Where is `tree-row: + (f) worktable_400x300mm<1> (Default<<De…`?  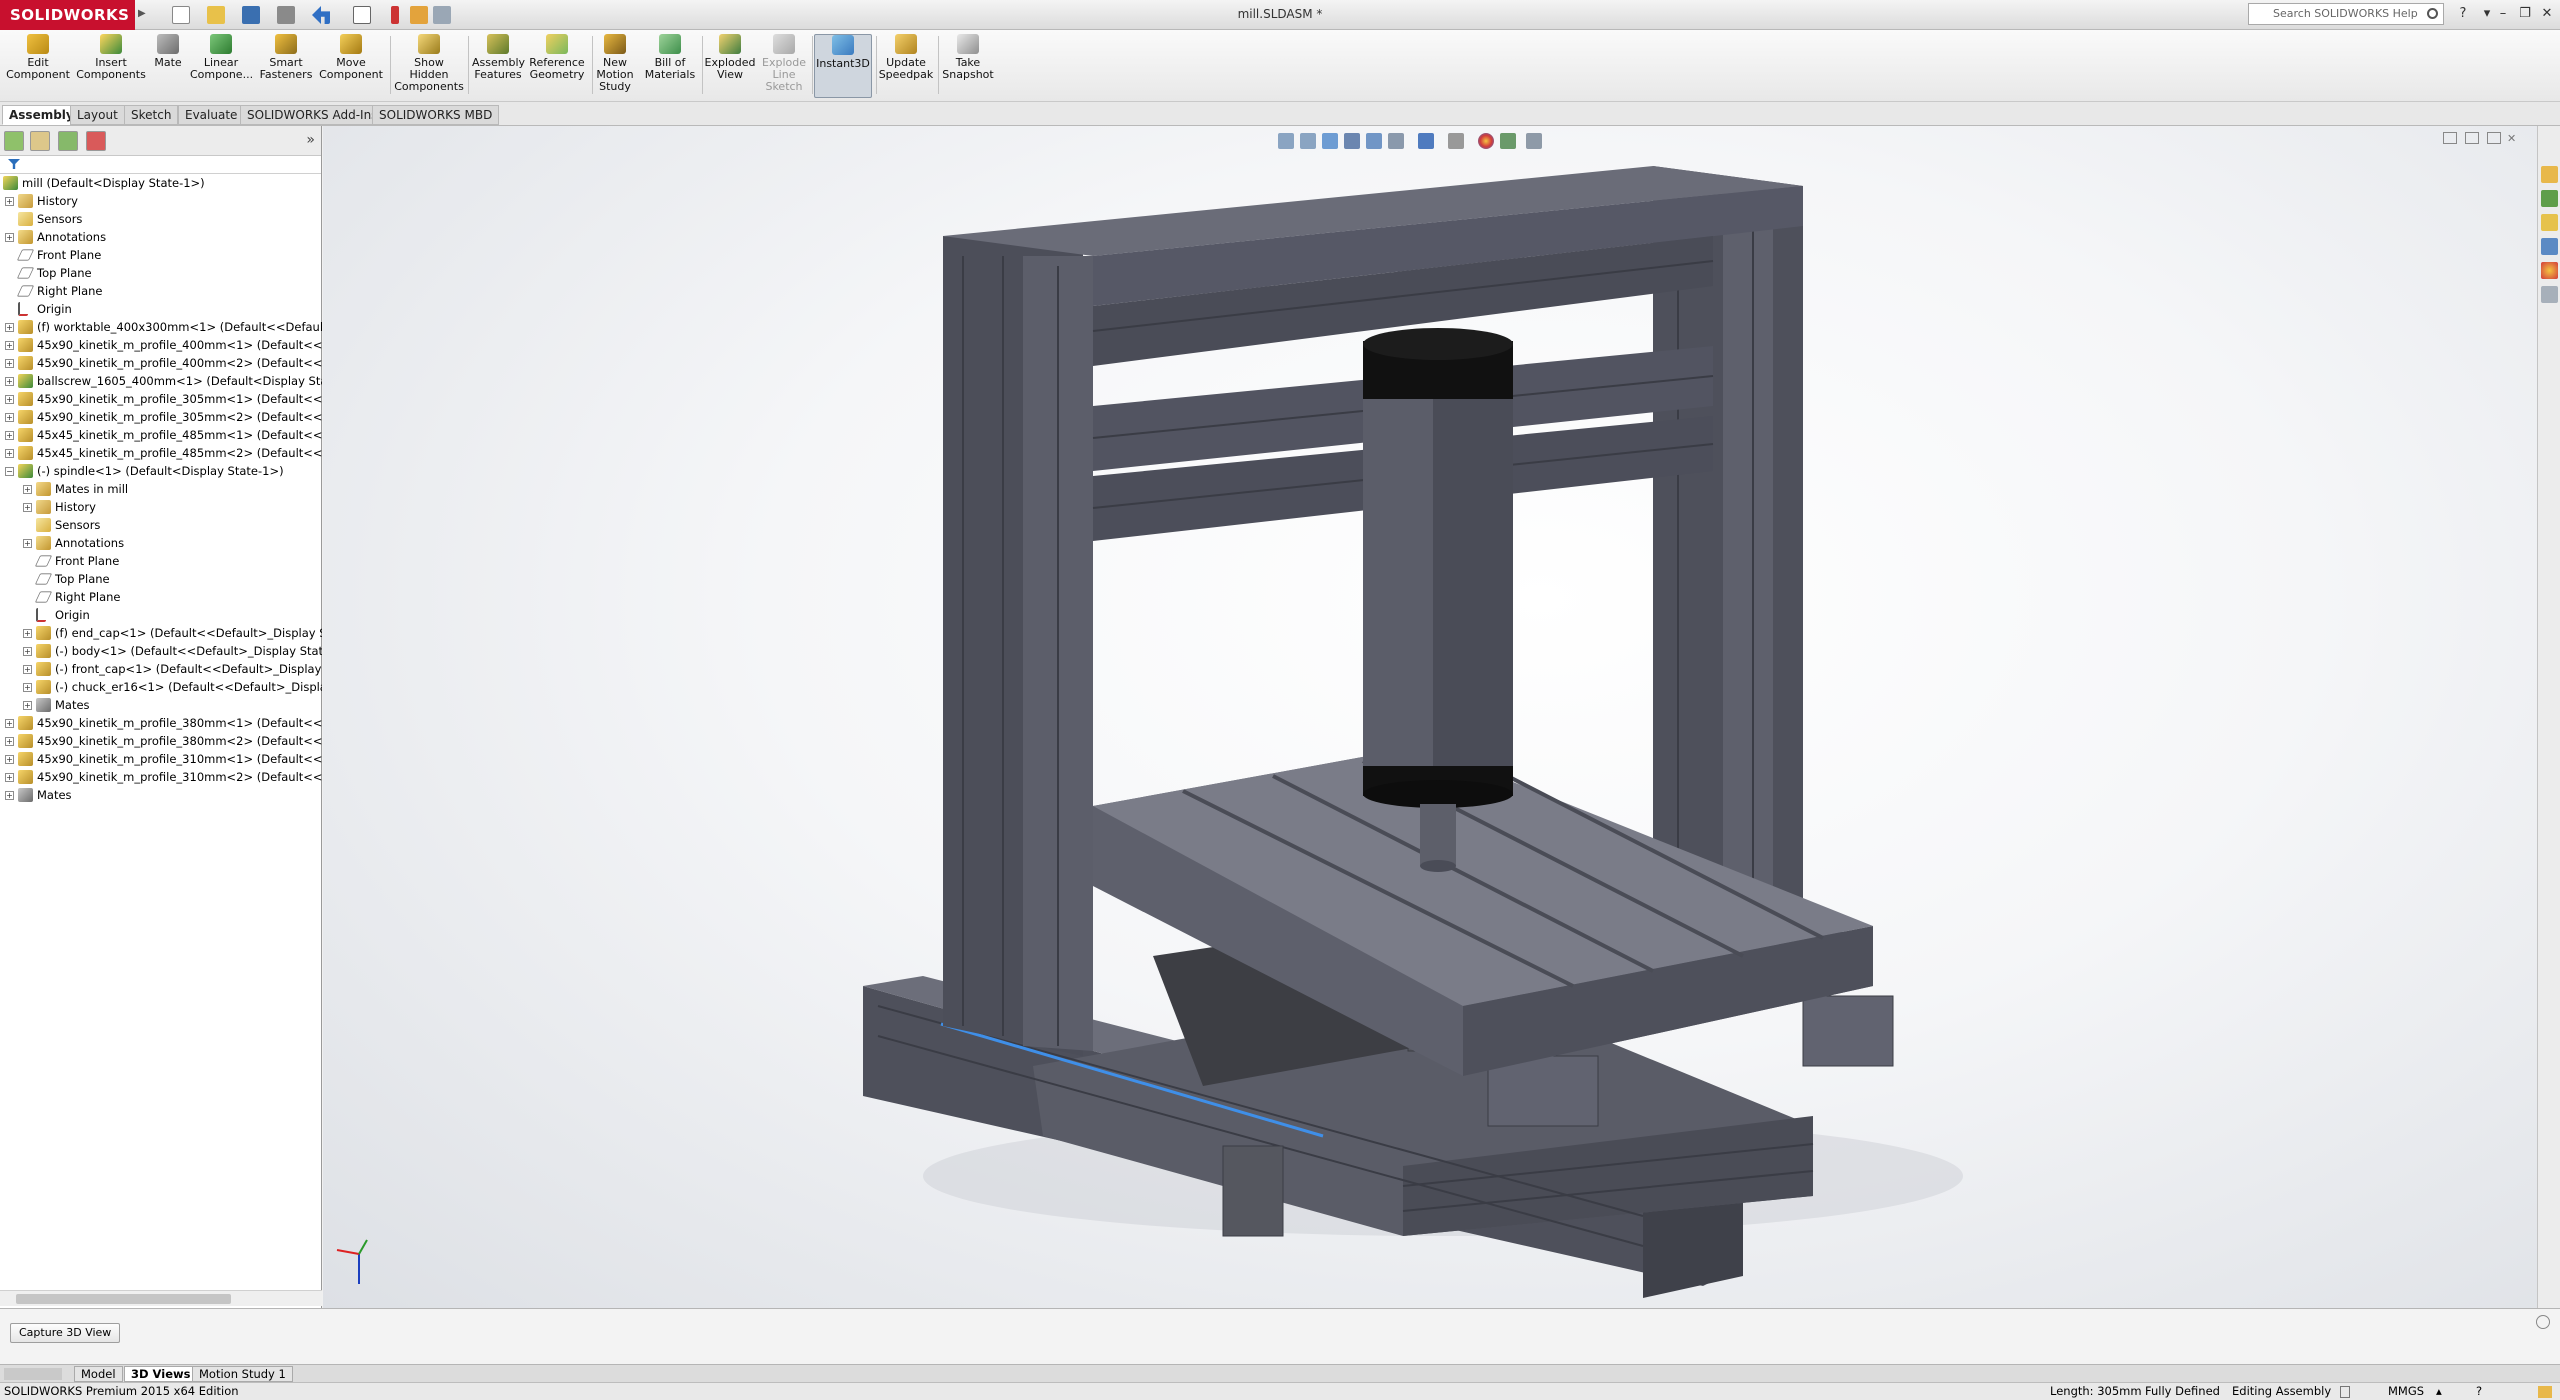
tree-row: + (f) worktable_400x300mm<1> (Default<<De… is located at coordinates (161, 327).